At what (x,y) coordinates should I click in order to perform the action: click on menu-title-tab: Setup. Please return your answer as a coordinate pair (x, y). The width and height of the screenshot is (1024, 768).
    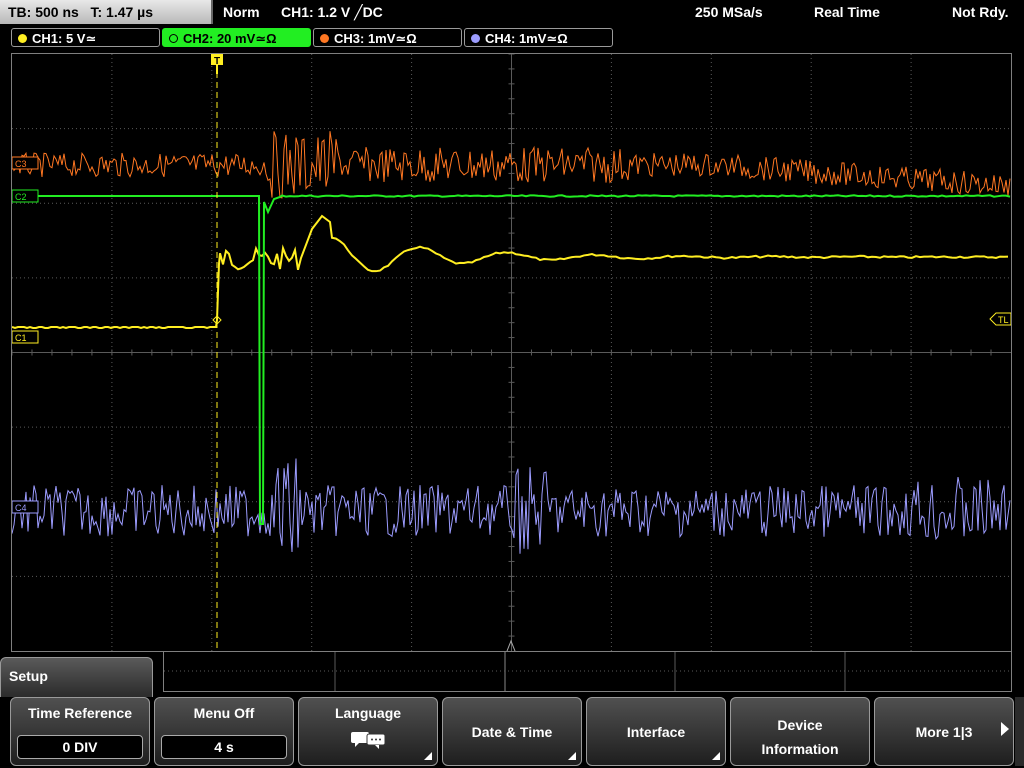
    Looking at the image, I should click on (76, 677).